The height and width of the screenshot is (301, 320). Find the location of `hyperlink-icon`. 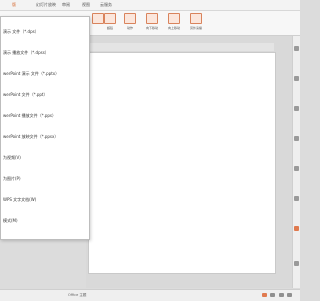

hyperlink-icon is located at coordinates (110, 18).